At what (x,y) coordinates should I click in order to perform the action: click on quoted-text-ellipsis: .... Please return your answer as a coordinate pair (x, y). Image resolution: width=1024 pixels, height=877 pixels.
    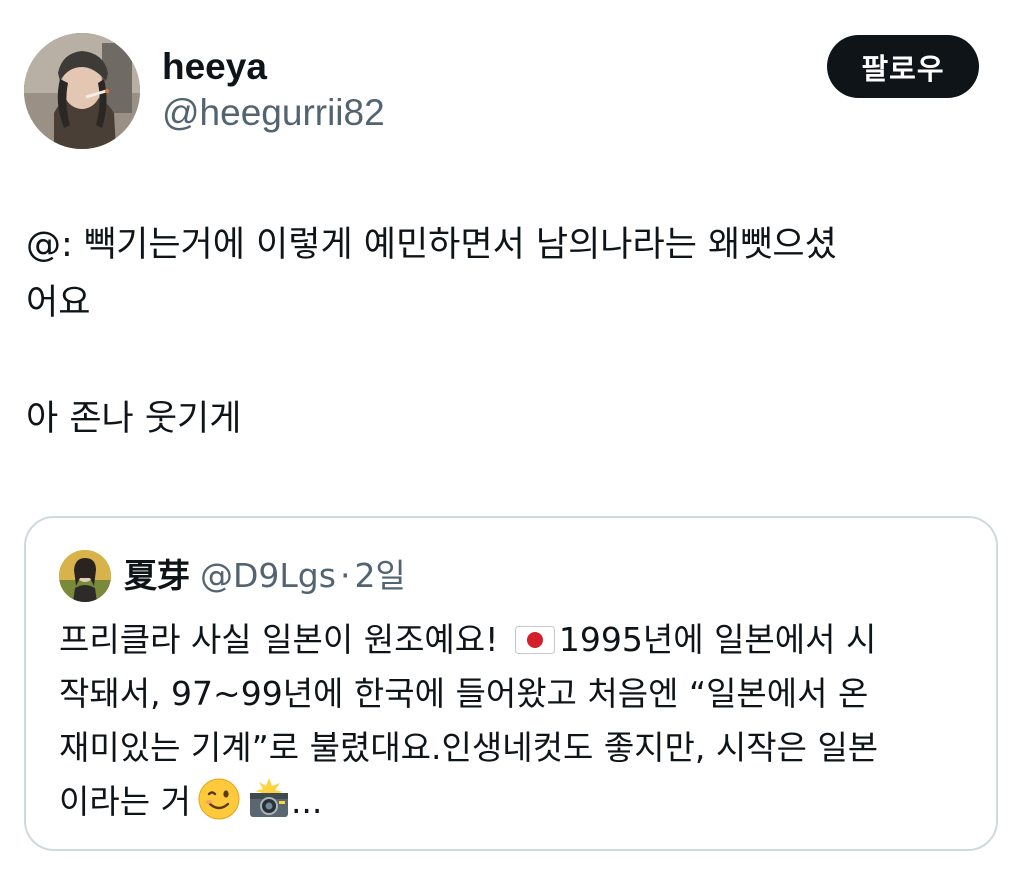
    Looking at the image, I should click on (306, 801).